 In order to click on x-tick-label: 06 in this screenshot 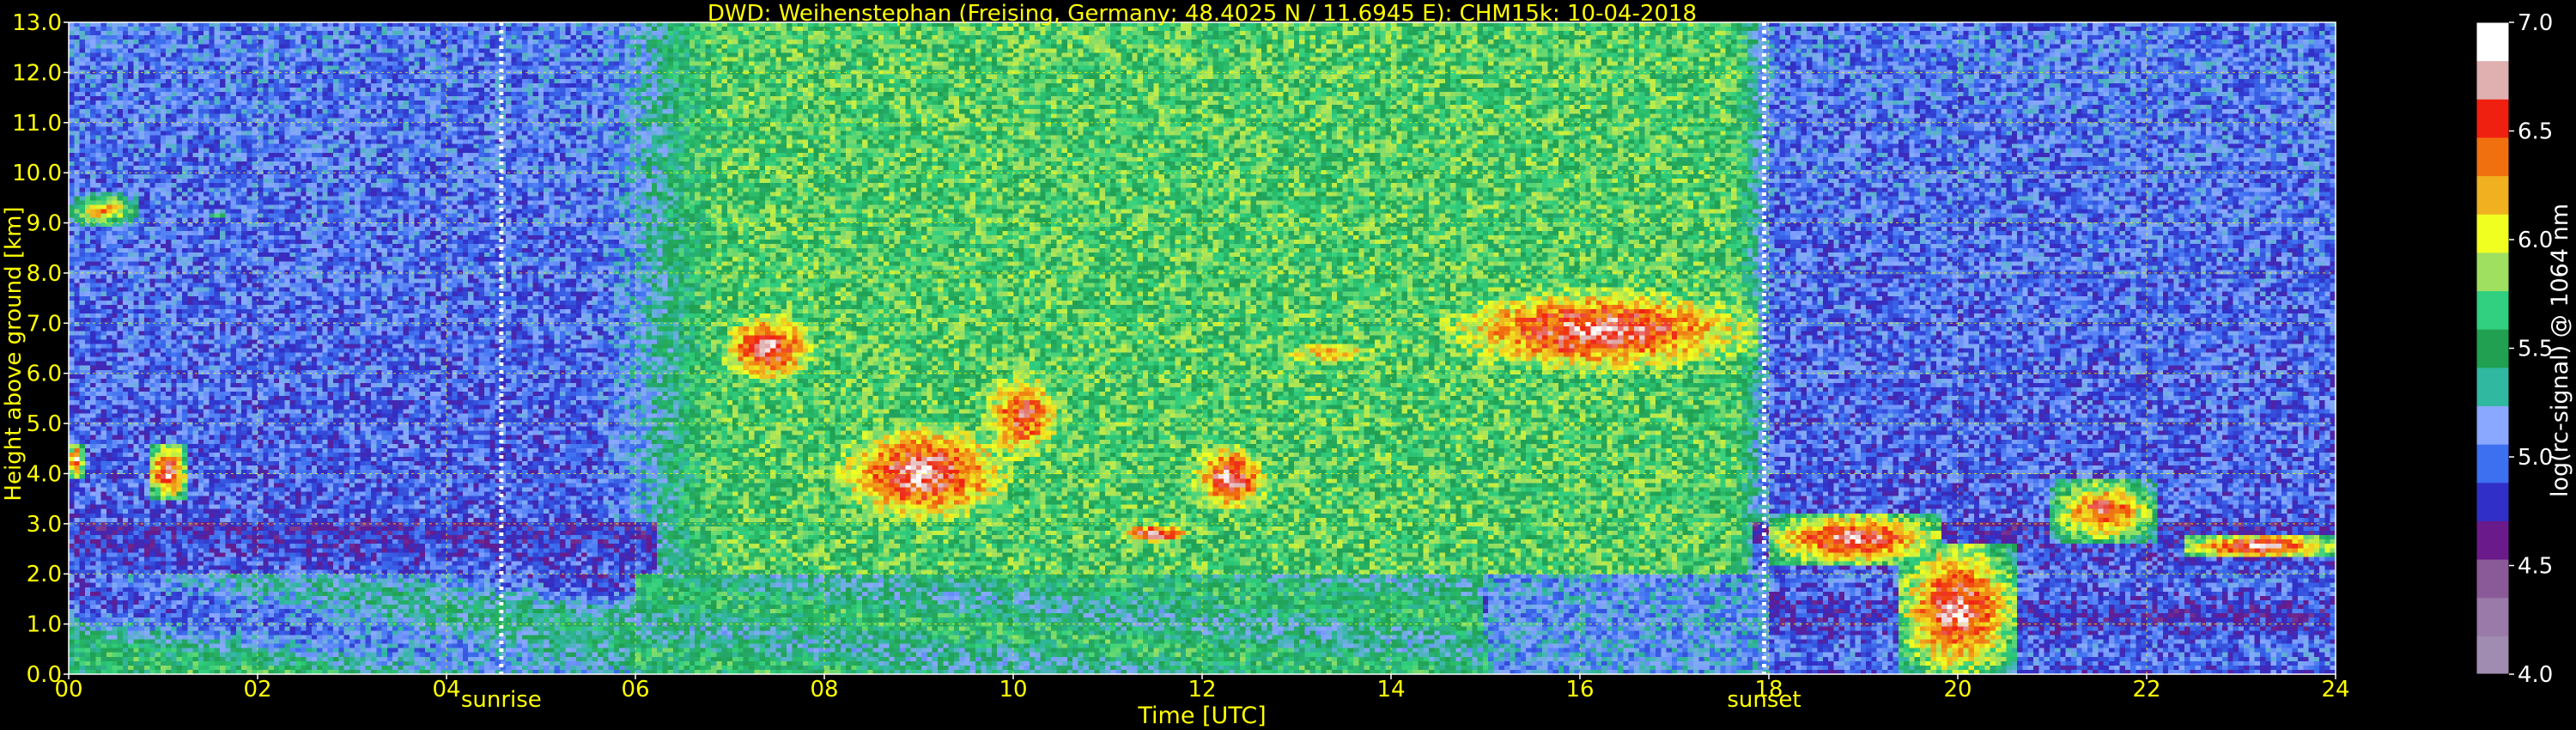, I will do `click(635, 690)`.